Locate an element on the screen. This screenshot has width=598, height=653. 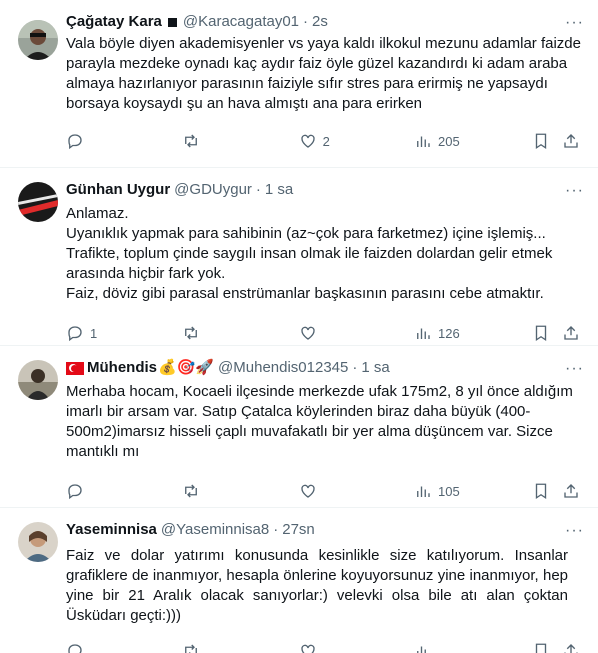
author-handle: @Muhendis012345 is located at coordinates (283, 368).